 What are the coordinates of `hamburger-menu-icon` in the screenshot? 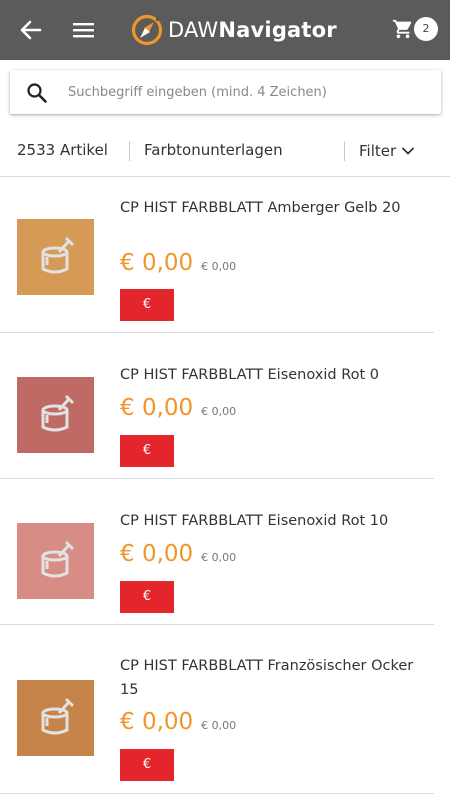 It's located at (84, 30).